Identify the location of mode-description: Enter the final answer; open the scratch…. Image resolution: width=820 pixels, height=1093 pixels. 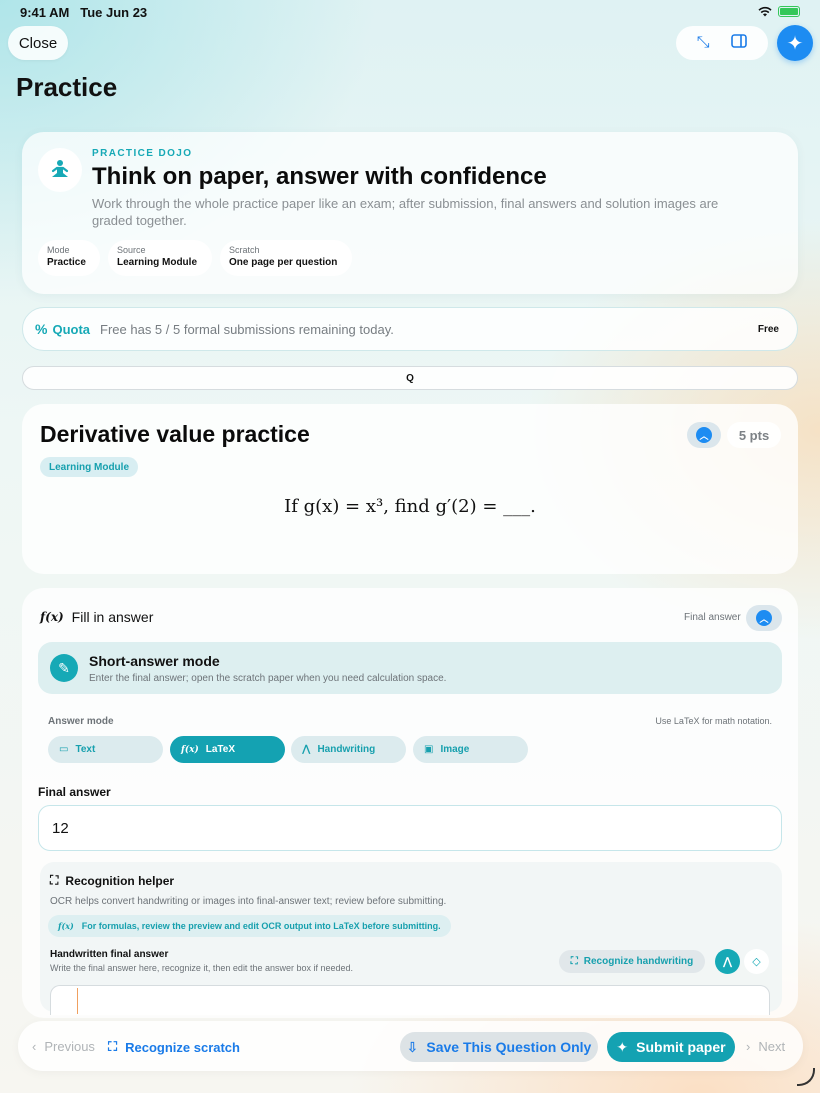
(268, 678).